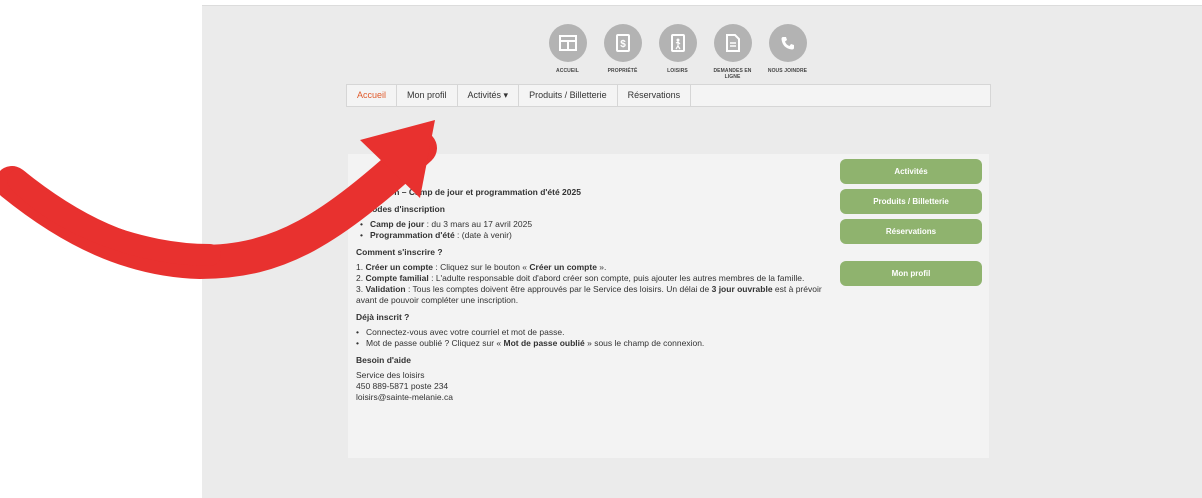  I want to click on icon-nav-joindre: NOUS JOINDRE, so click(787, 52).